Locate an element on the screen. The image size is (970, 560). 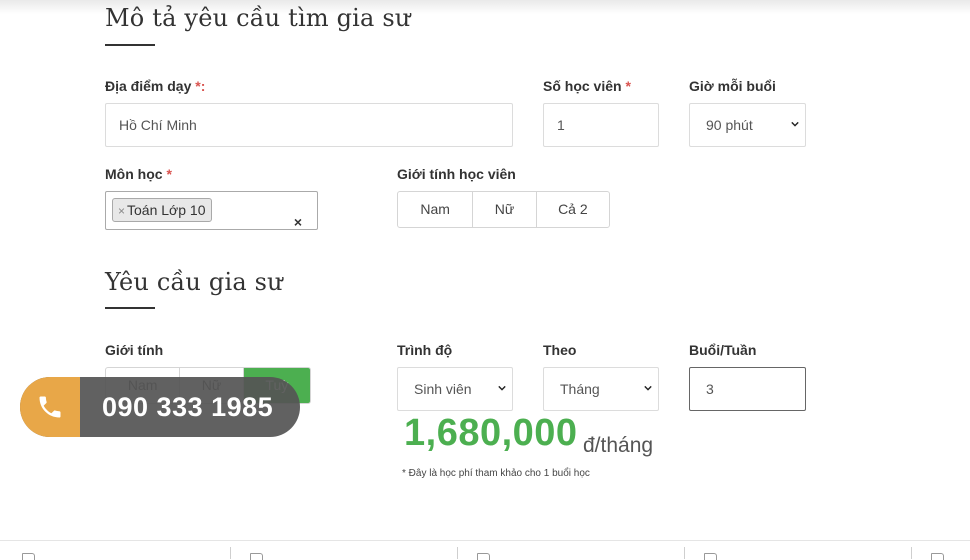
student-gender-label-text: Giới tính học viên is located at coordinates (456, 174).